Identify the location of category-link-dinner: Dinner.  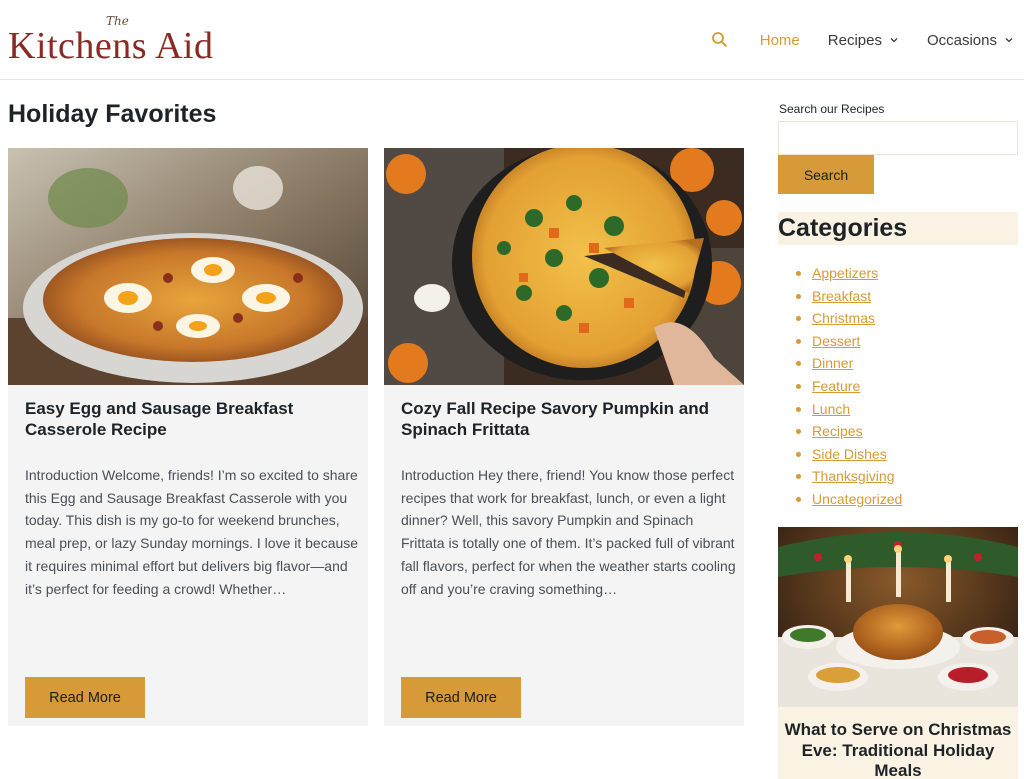
(832, 363).